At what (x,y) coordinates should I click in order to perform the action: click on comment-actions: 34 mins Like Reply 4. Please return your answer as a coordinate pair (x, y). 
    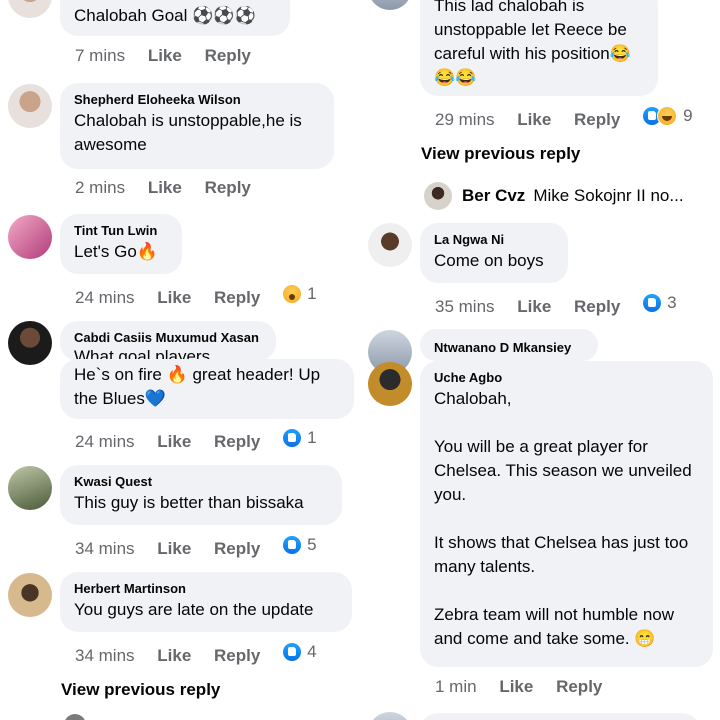
    Looking at the image, I should click on (205, 654).